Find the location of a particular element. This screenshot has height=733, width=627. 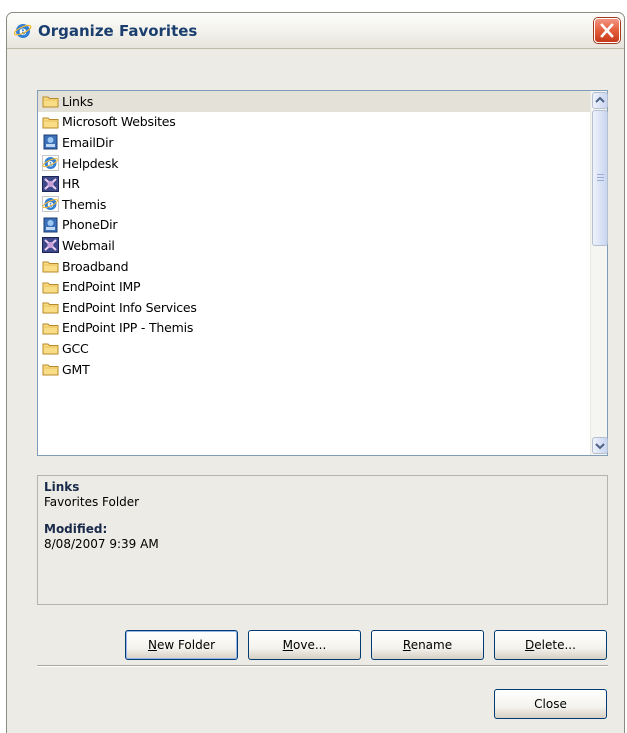

list-item: EndPoint IMP is located at coordinates (314, 286).